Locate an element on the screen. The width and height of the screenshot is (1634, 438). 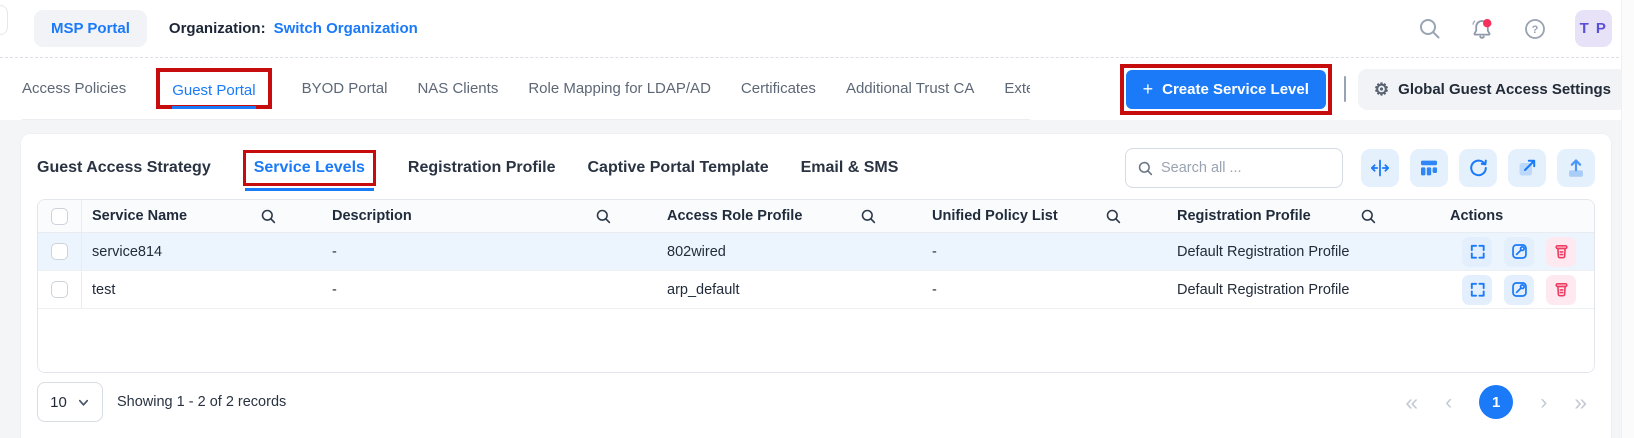
fit-columns-button is located at coordinates (1380, 168).